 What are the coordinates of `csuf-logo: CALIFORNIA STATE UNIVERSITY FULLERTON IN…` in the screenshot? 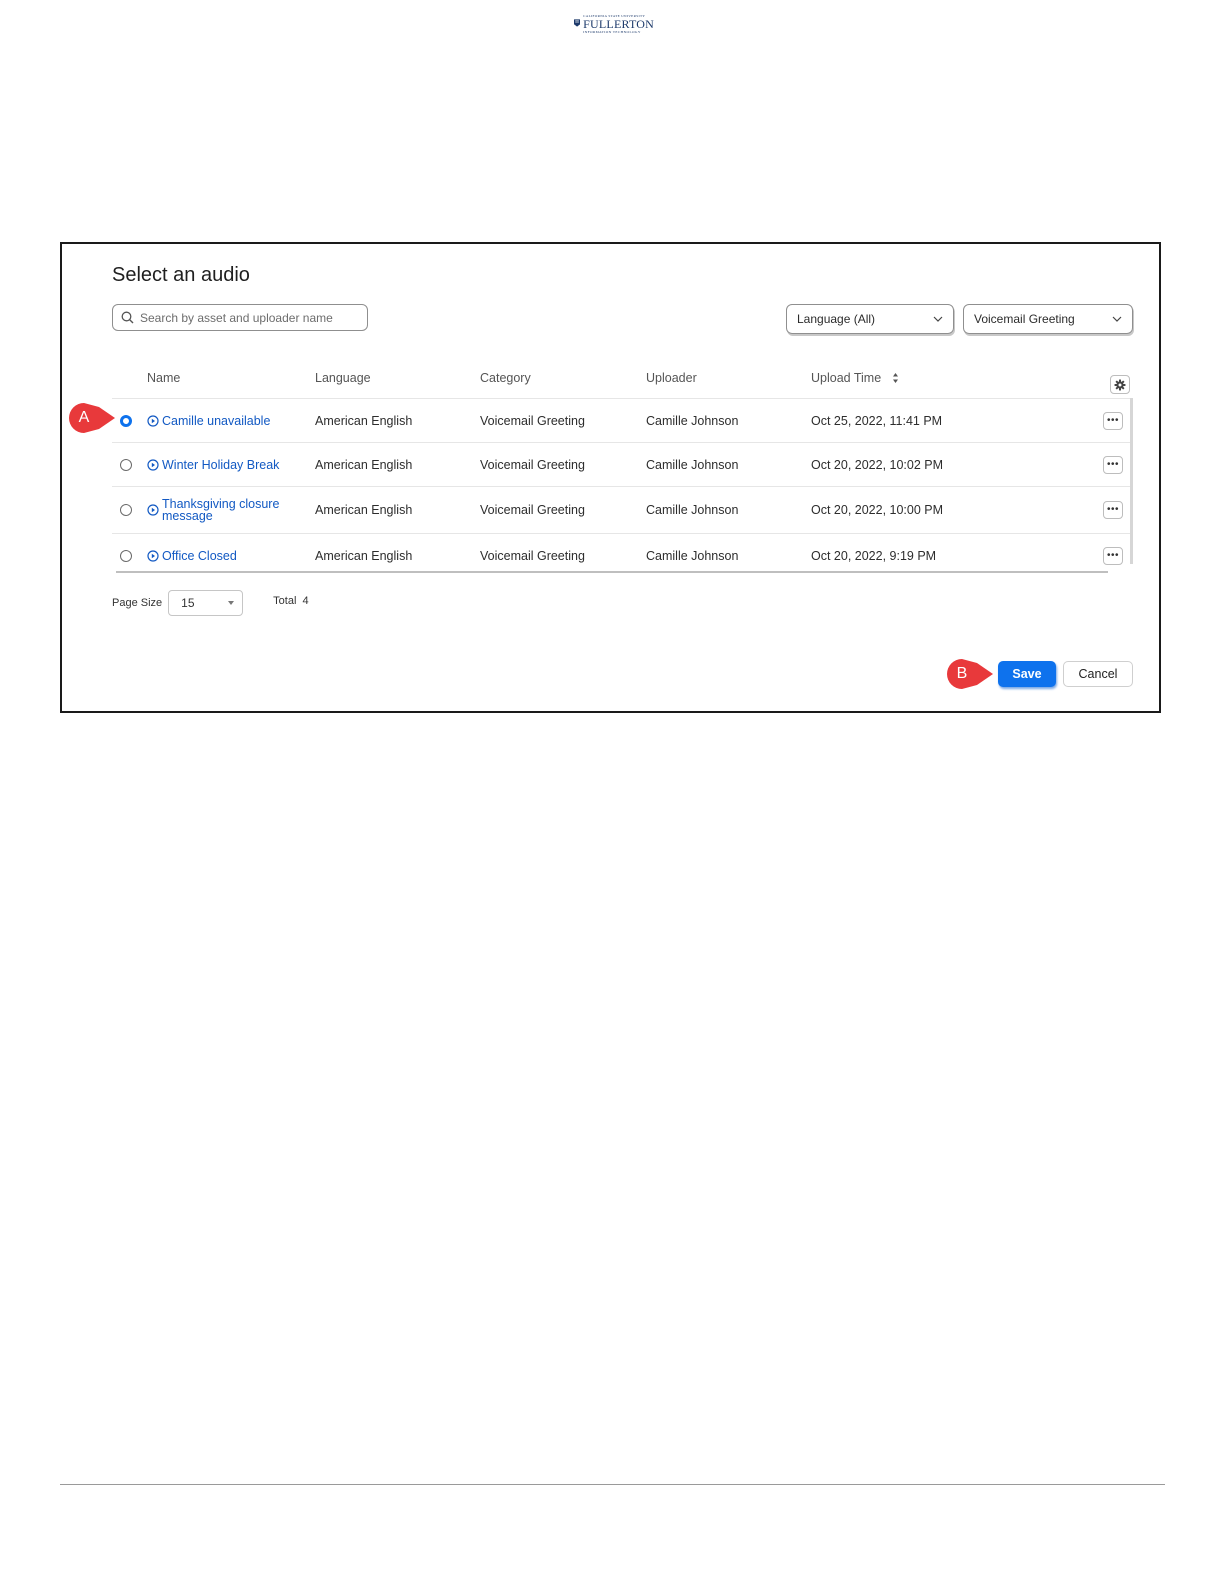 It's located at (614, 27).